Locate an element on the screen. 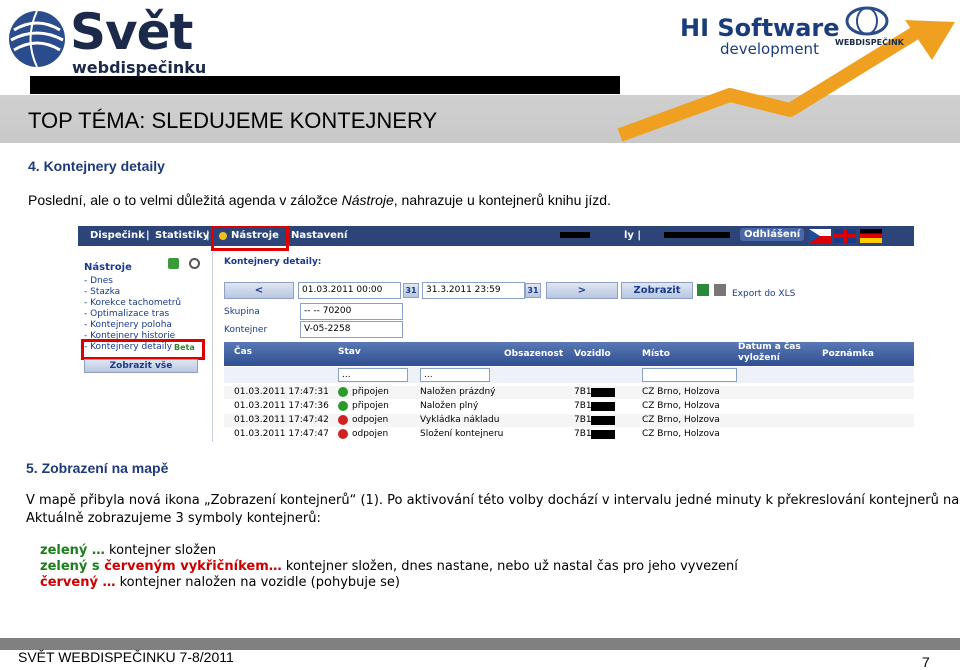 Image resolution: width=960 pixels, height=670 pixels. nav-statistiky: Statistiky is located at coordinates (182, 235).